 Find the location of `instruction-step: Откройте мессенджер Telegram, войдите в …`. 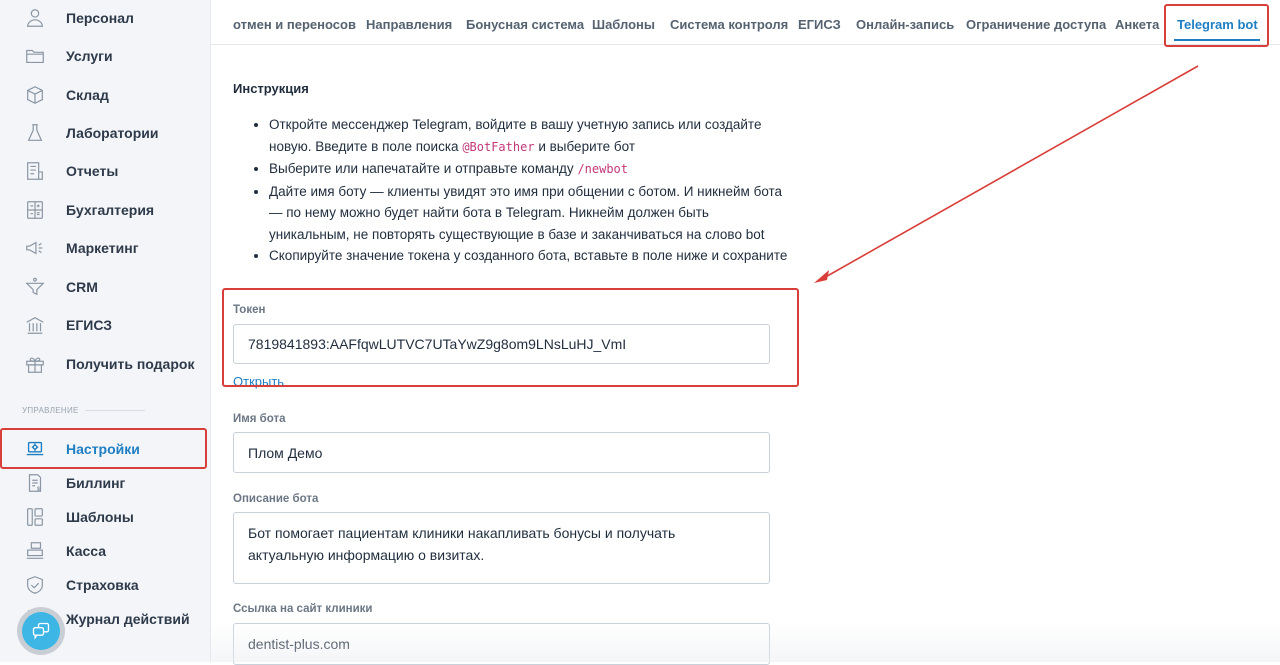

instruction-step: Откройте мессенджер Telegram, войдите в … is located at coordinates (529, 136).